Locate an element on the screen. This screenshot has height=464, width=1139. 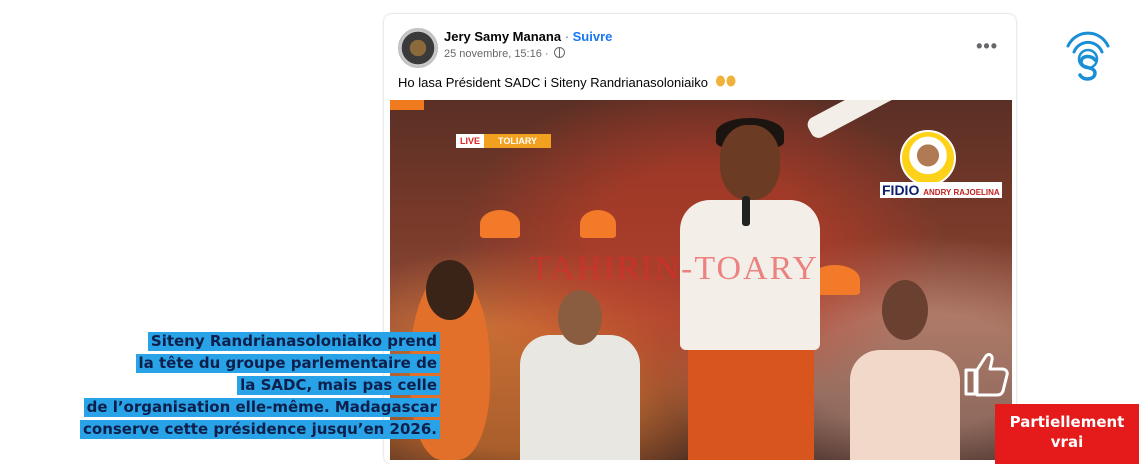
fidio-logo-main: FIDIO is located at coordinates (901, 190).